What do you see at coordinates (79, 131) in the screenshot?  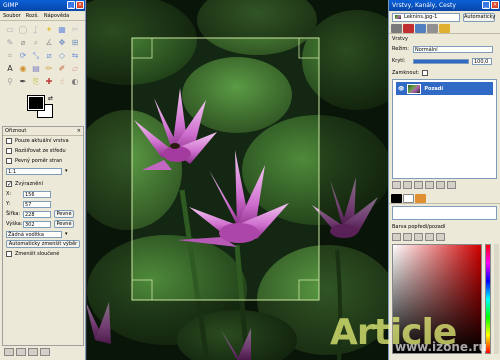 I see `close-panel-icon: ×` at bounding box center [79, 131].